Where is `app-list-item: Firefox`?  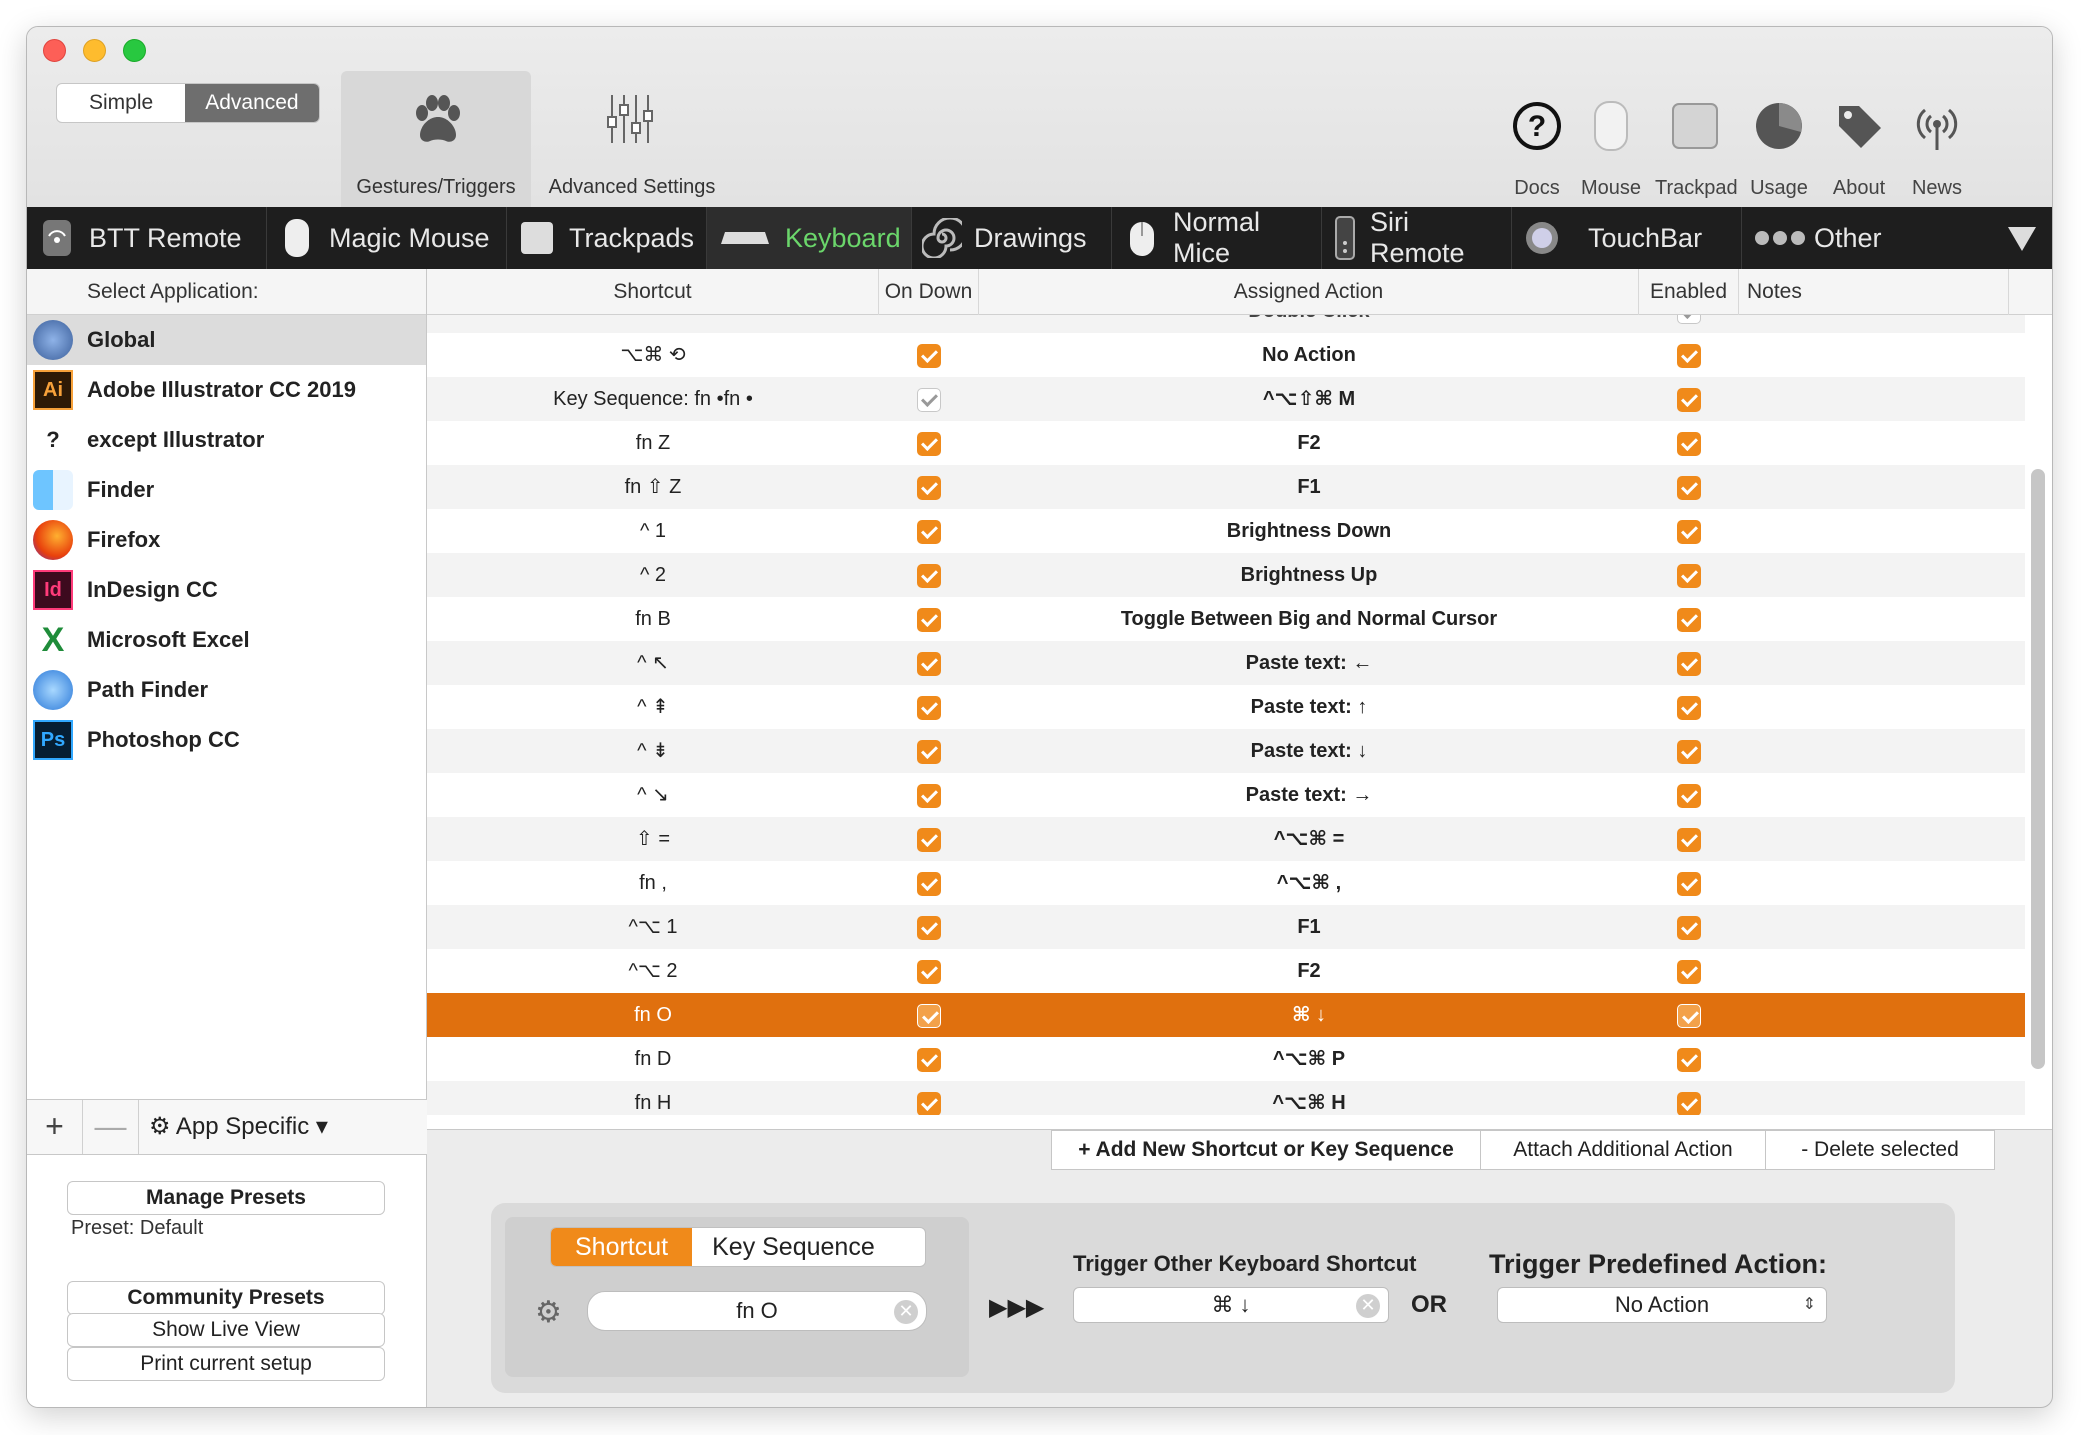 app-list-item: Firefox is located at coordinates (226, 540).